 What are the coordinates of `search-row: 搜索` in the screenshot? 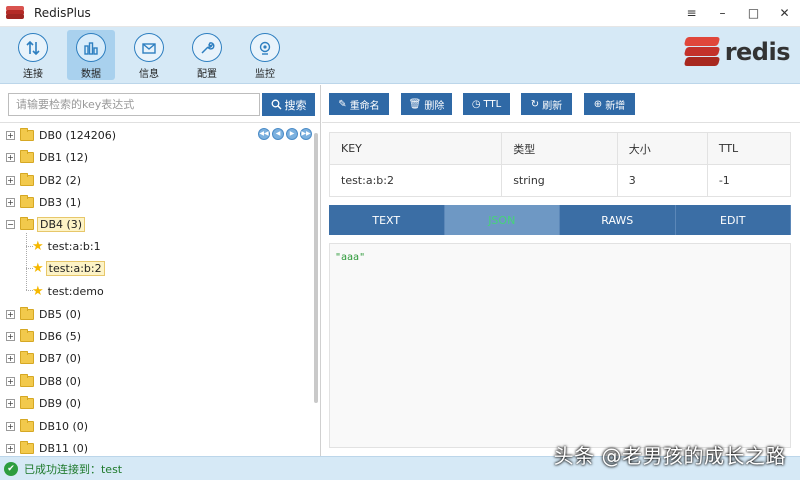 It's located at (161, 104).